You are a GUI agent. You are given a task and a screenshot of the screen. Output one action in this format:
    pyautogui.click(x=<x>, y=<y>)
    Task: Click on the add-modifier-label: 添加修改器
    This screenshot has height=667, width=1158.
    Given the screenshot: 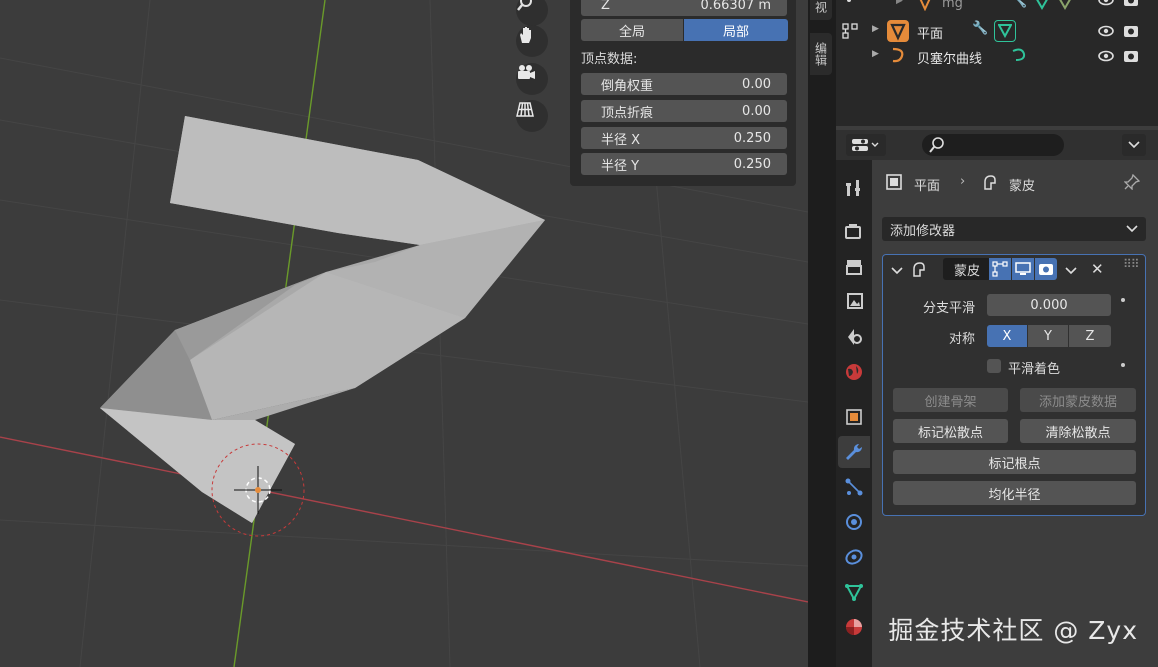 What is the action you would take?
    pyautogui.click(x=923, y=231)
    